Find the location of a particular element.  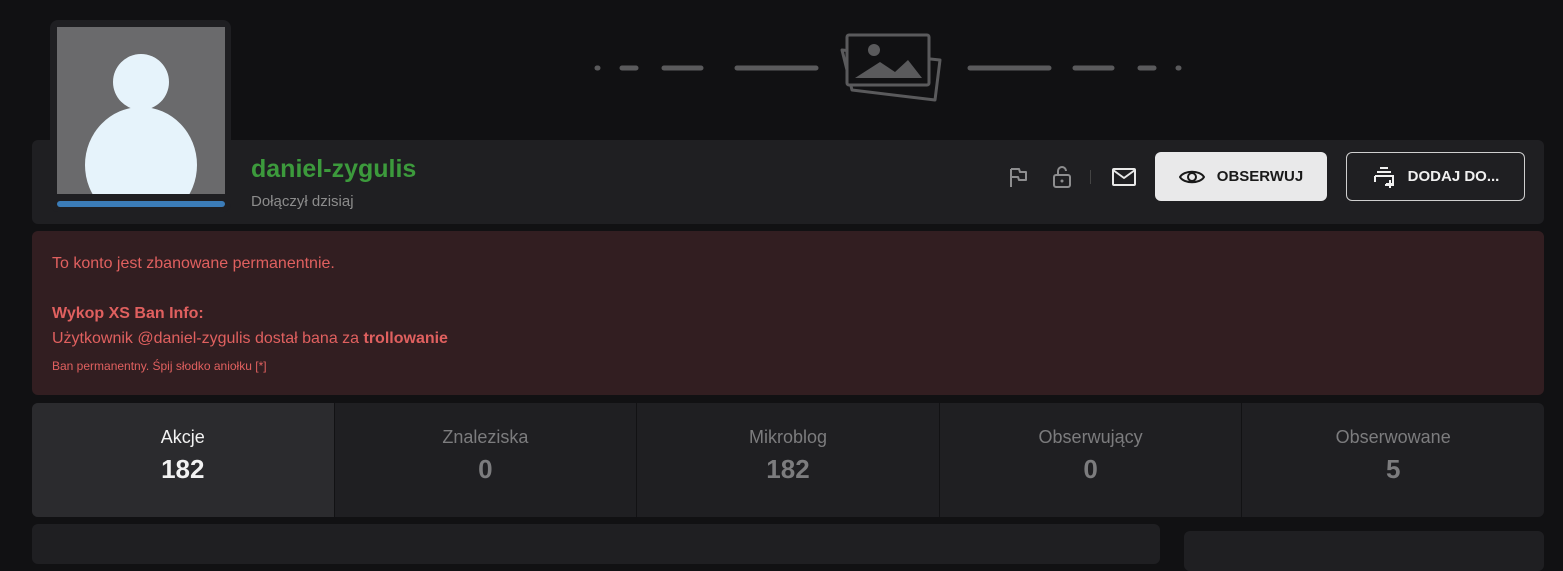

ban-reason-value: trollowanie is located at coordinates (405, 338).